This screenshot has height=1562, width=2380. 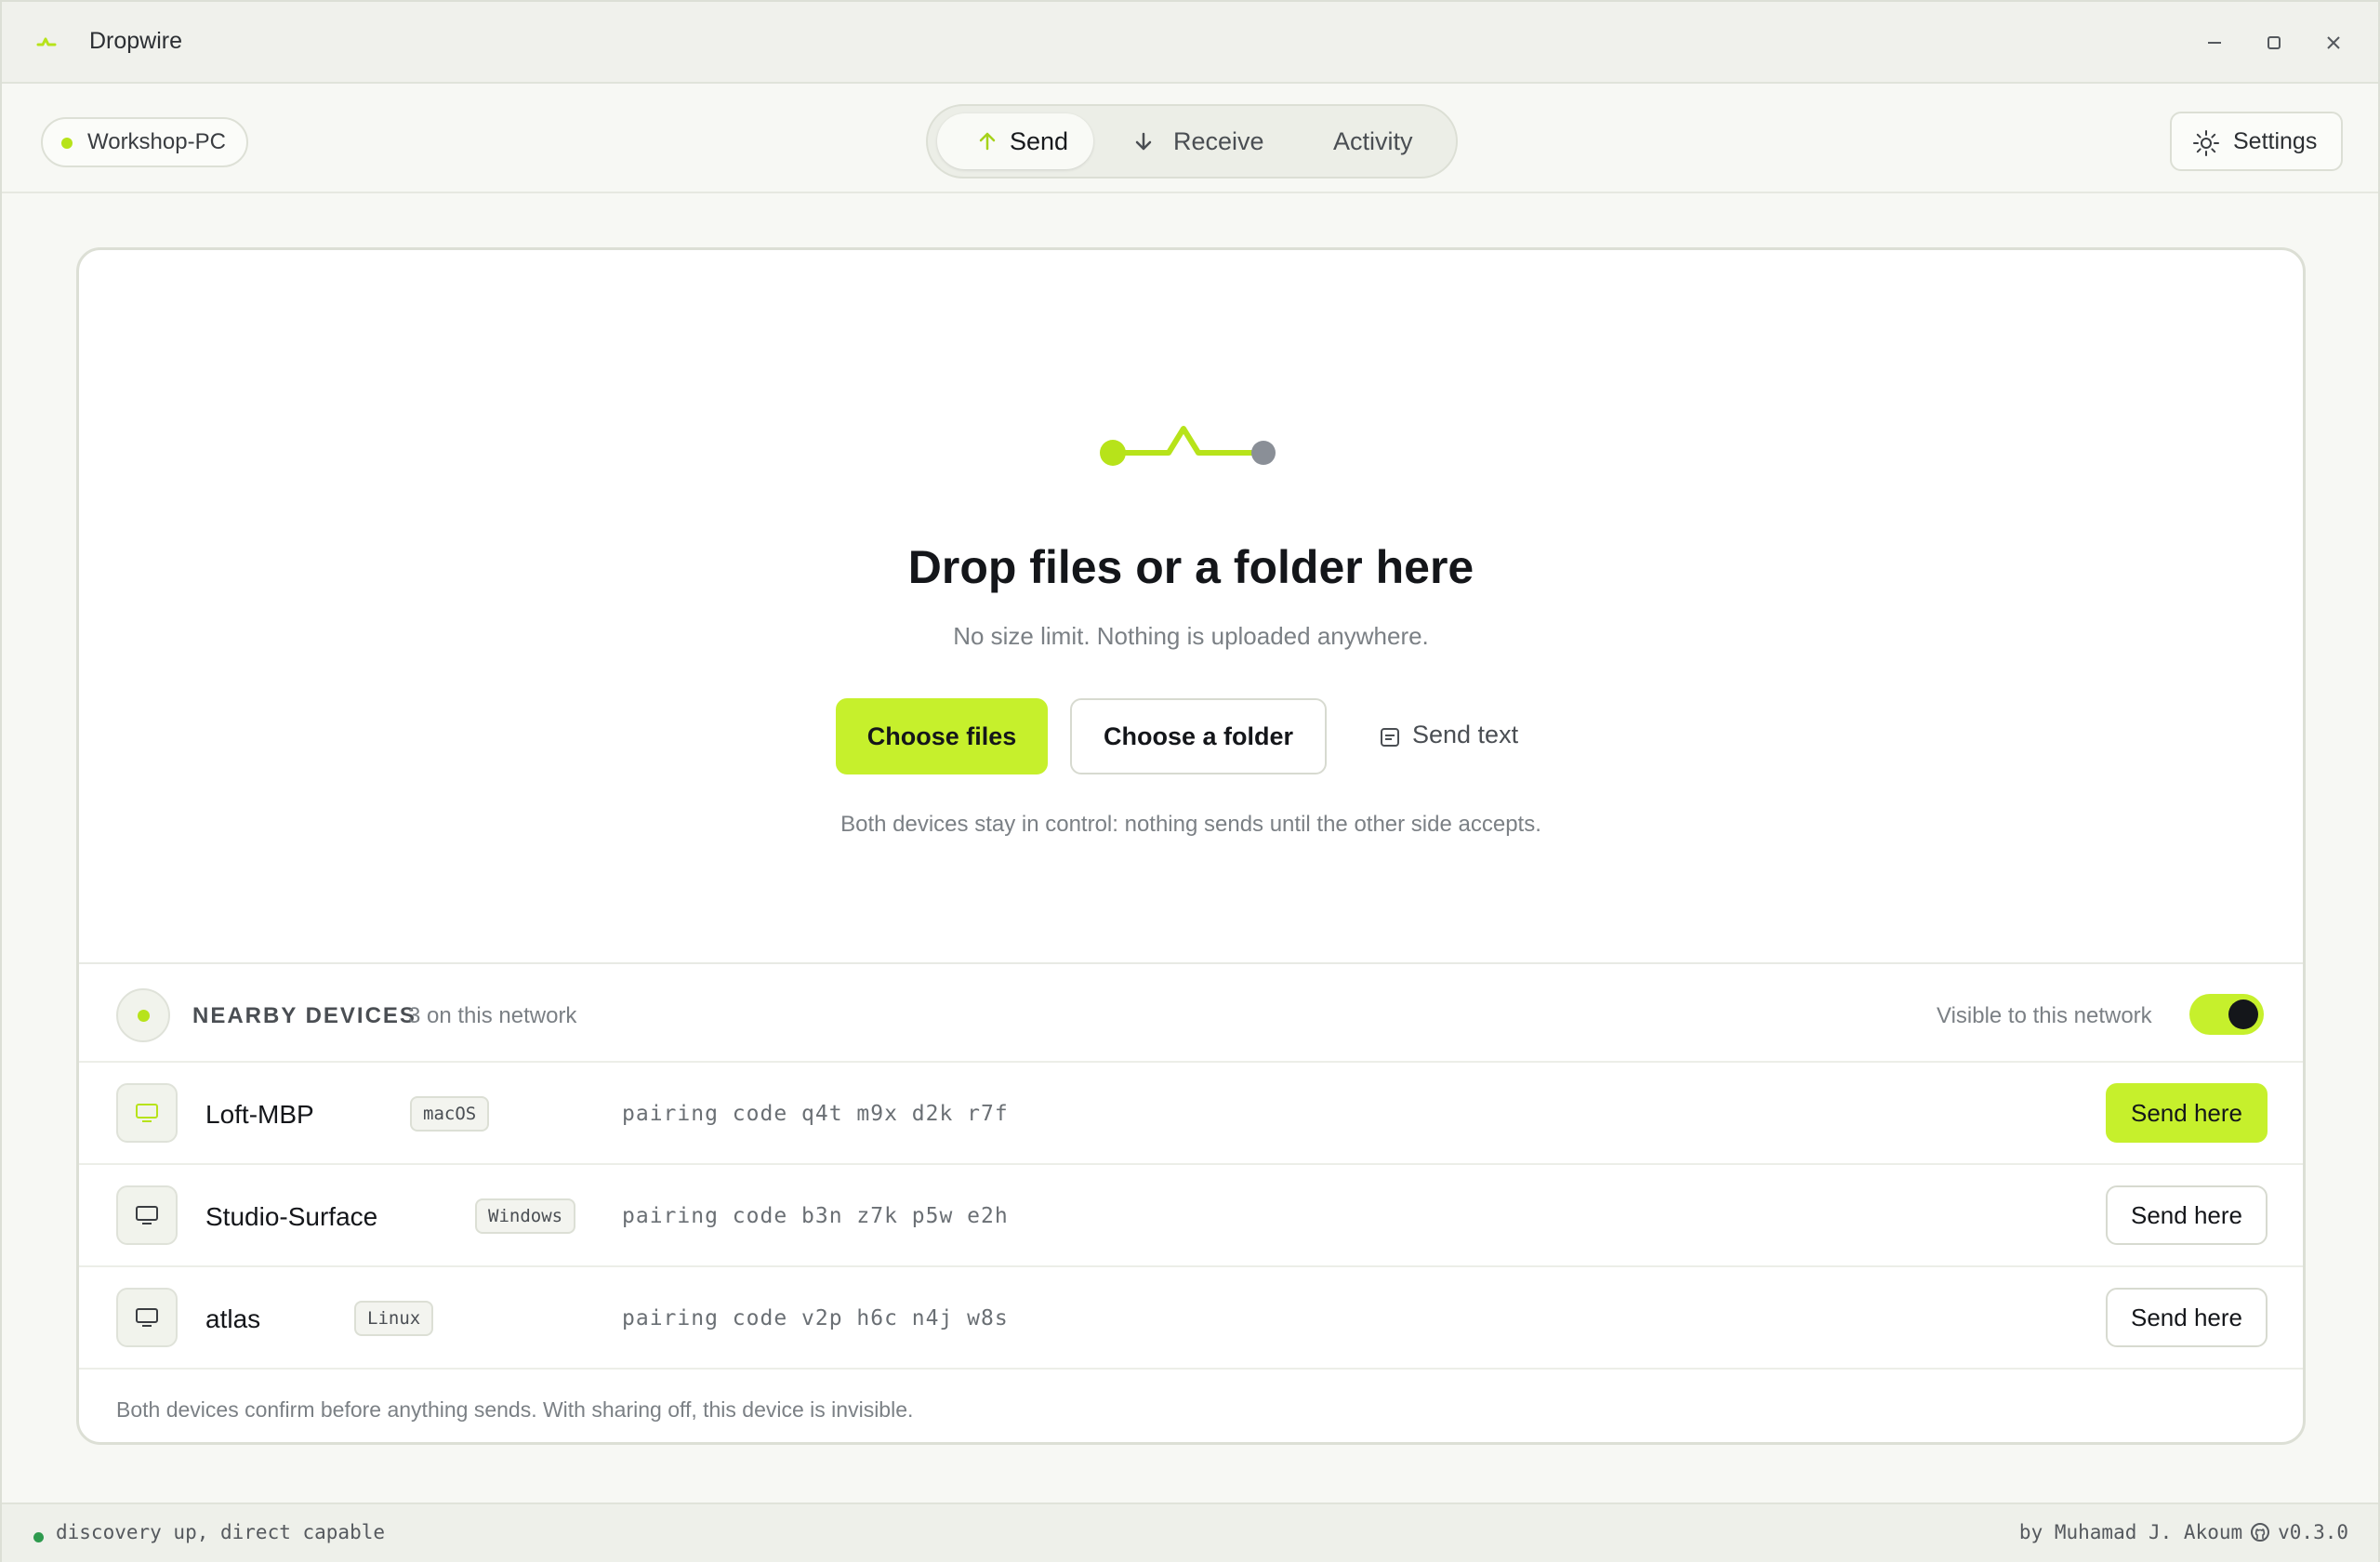 I want to click on drop-title: Drop files or a folder here, so click(x=1190, y=567).